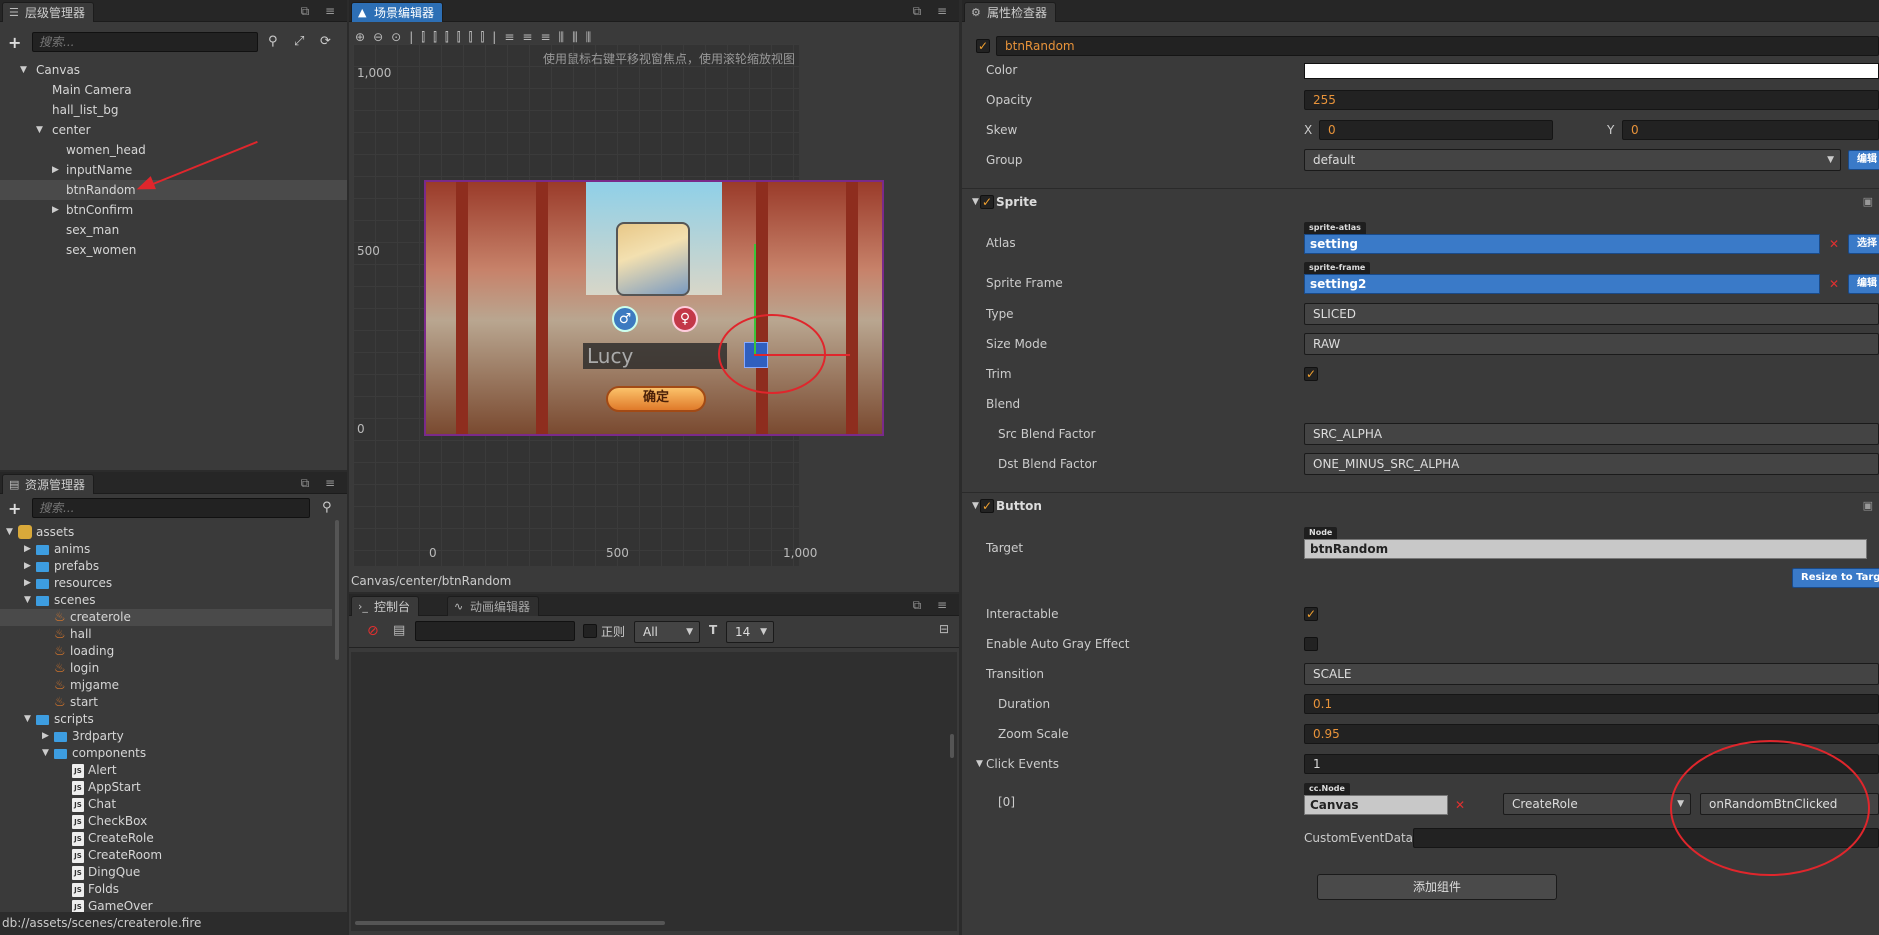  I want to click on atlas-select-button: 选择, so click(1863, 244).